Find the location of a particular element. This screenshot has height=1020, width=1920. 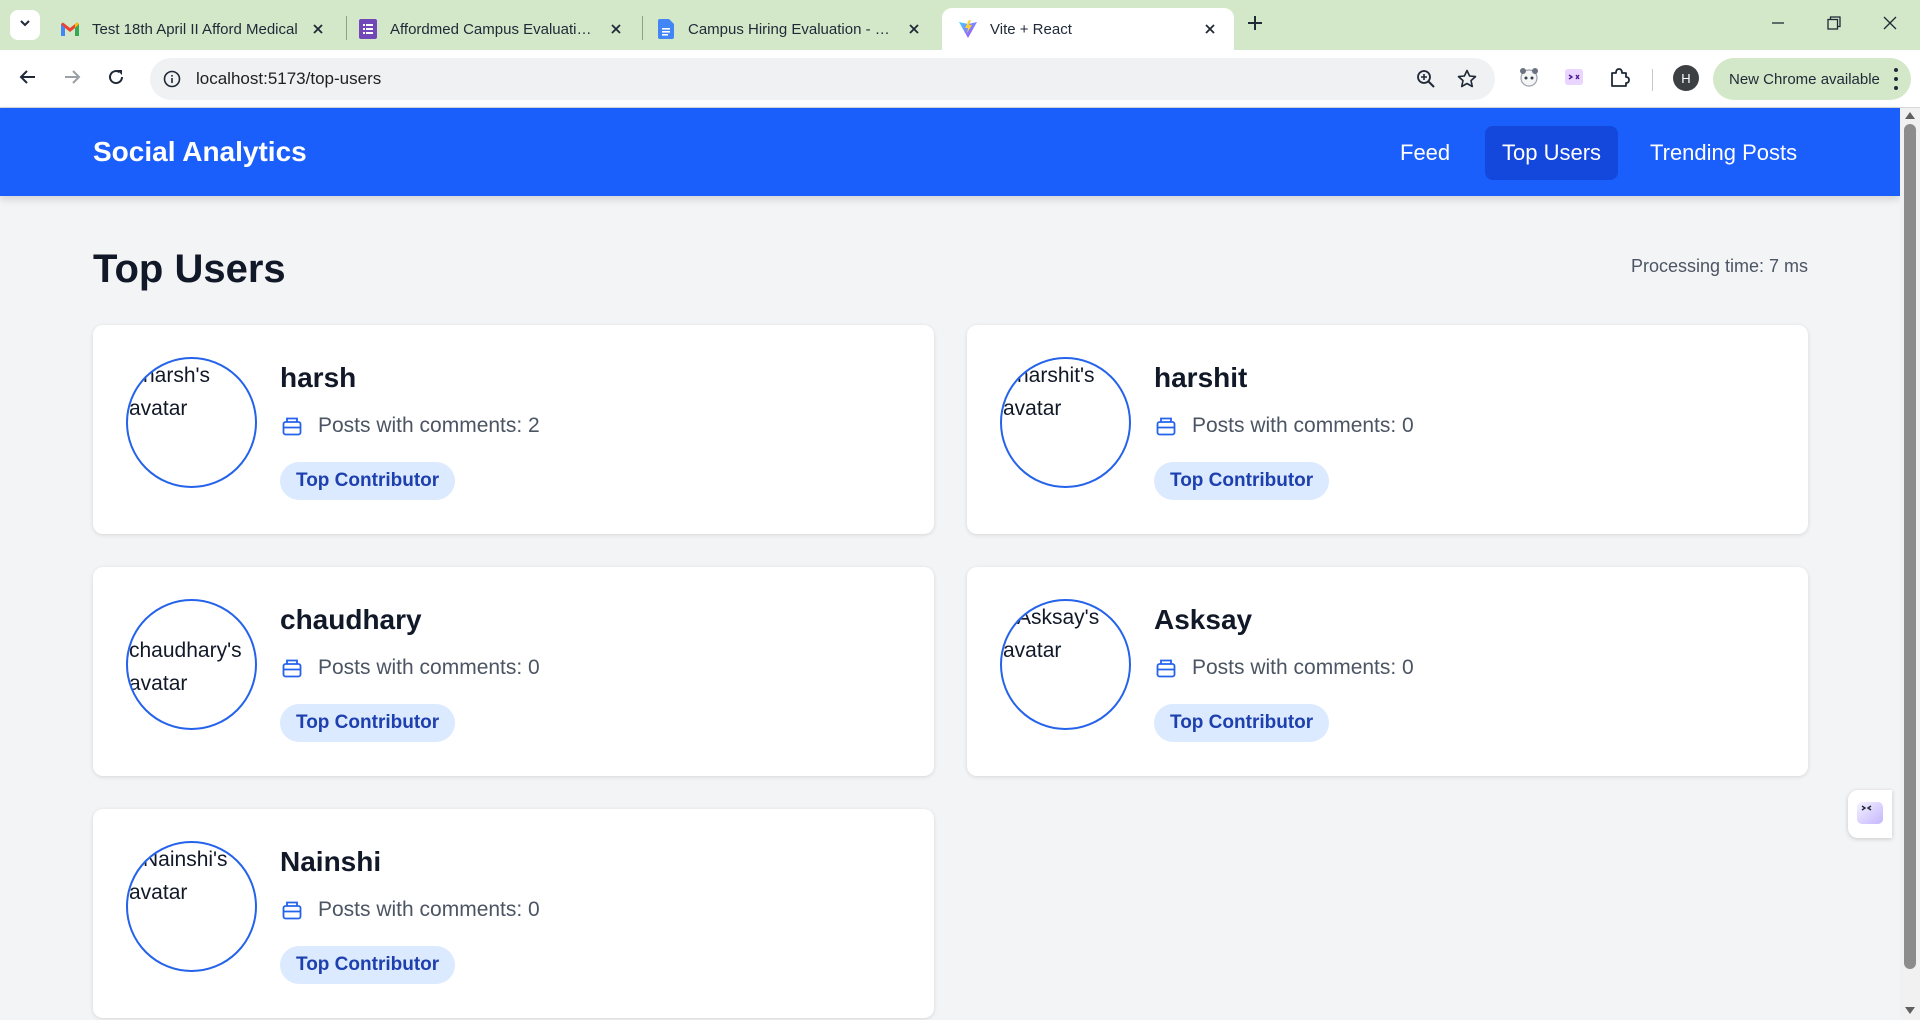

chevron-down-icon is located at coordinates (25, 25).